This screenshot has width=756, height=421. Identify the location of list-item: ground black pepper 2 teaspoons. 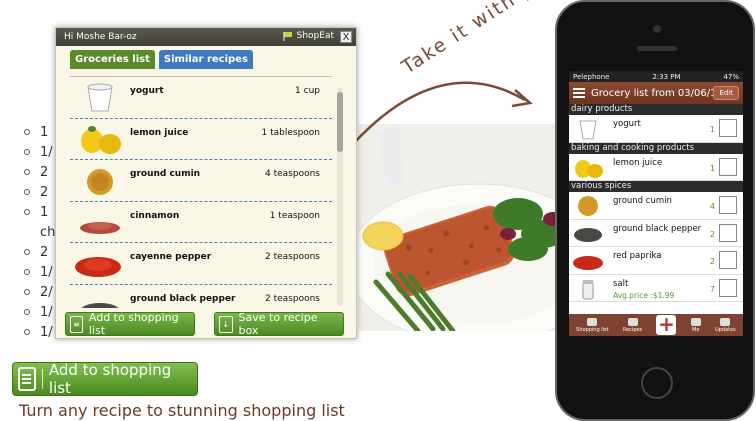
(201, 296).